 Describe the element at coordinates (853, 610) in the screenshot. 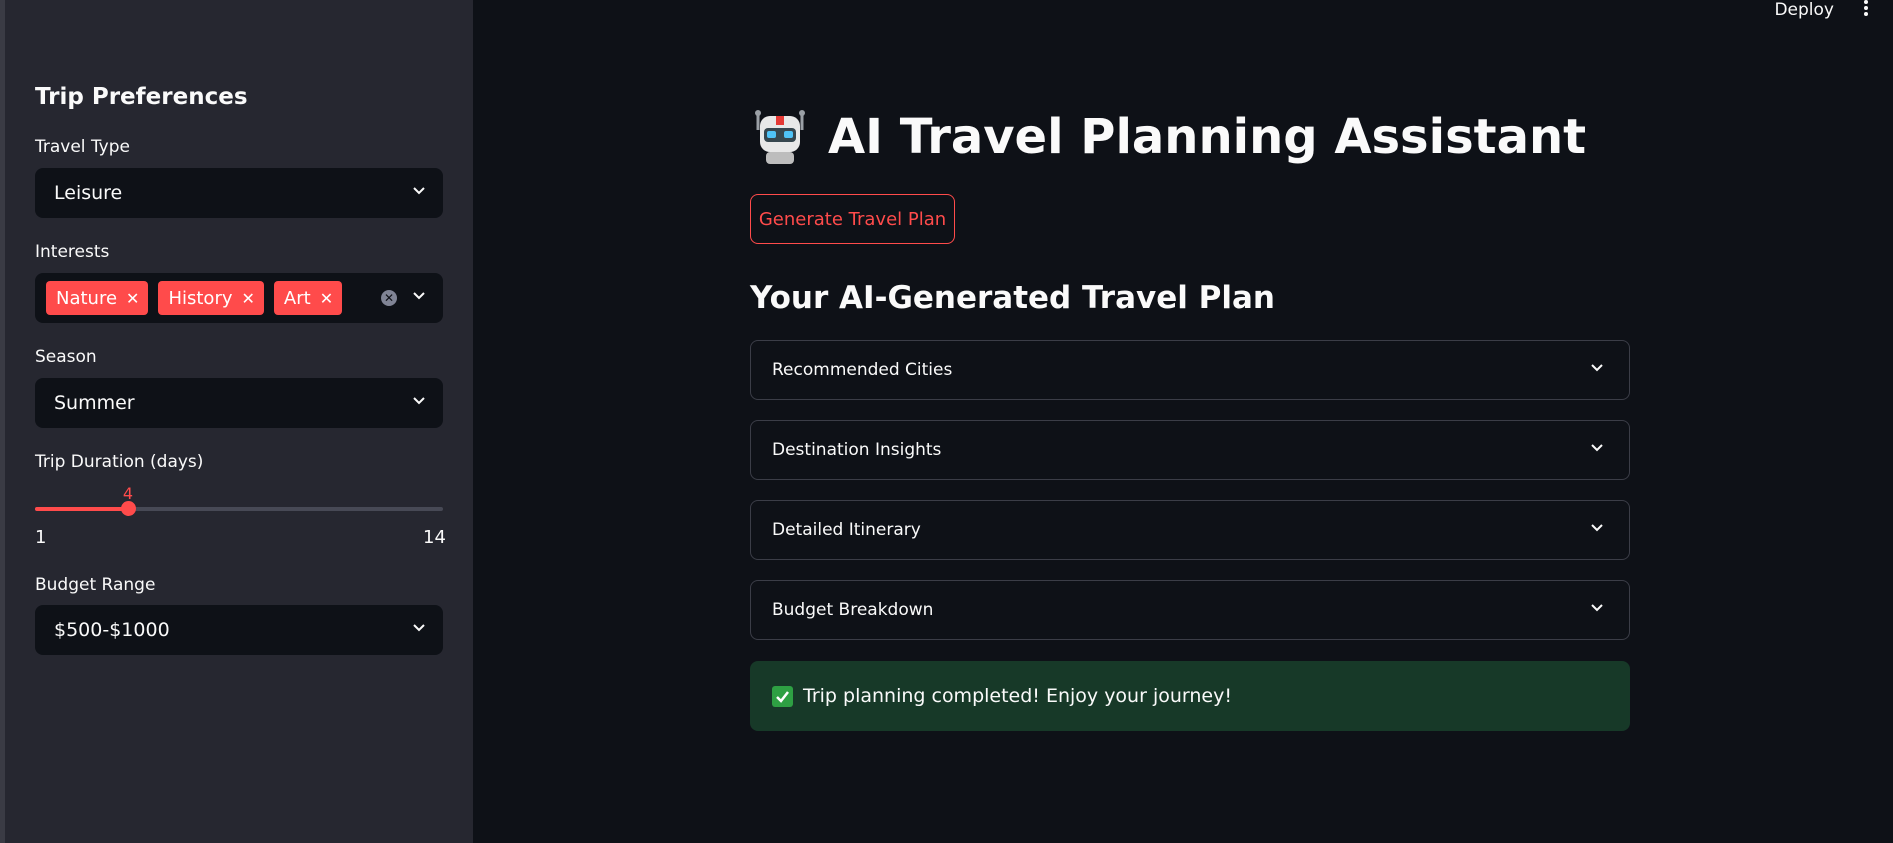

I see `expander-label: Budget Breakdown` at that location.